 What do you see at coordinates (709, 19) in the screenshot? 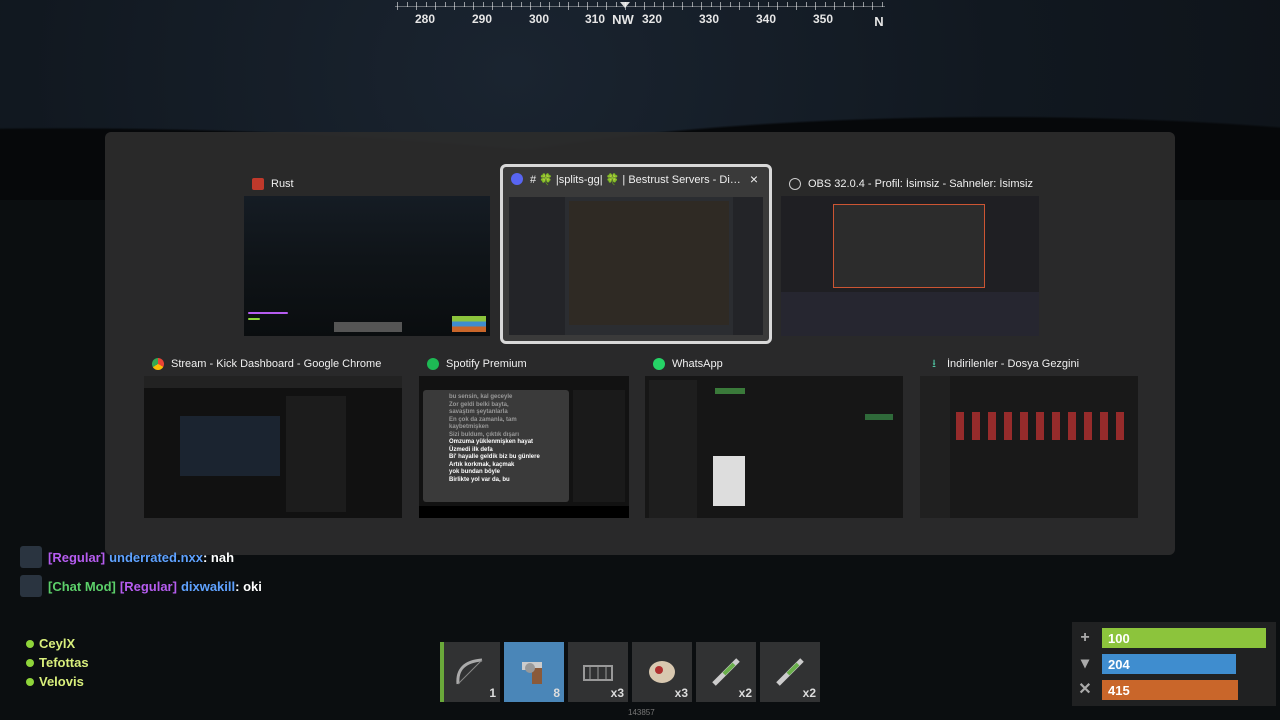
I see `compass-label: 330` at bounding box center [709, 19].